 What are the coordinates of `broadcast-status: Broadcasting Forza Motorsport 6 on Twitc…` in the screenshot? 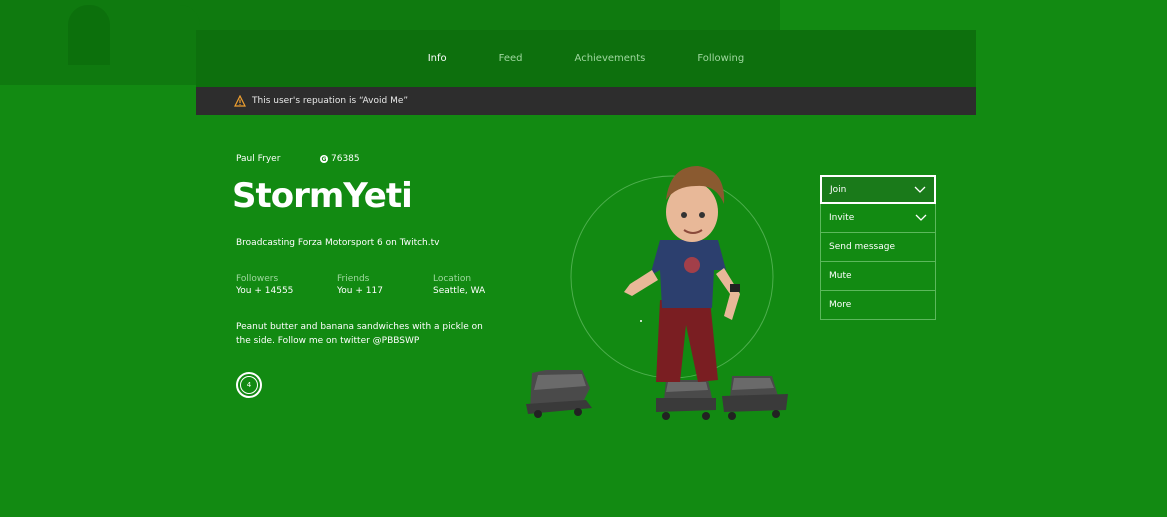 It's located at (337, 243).